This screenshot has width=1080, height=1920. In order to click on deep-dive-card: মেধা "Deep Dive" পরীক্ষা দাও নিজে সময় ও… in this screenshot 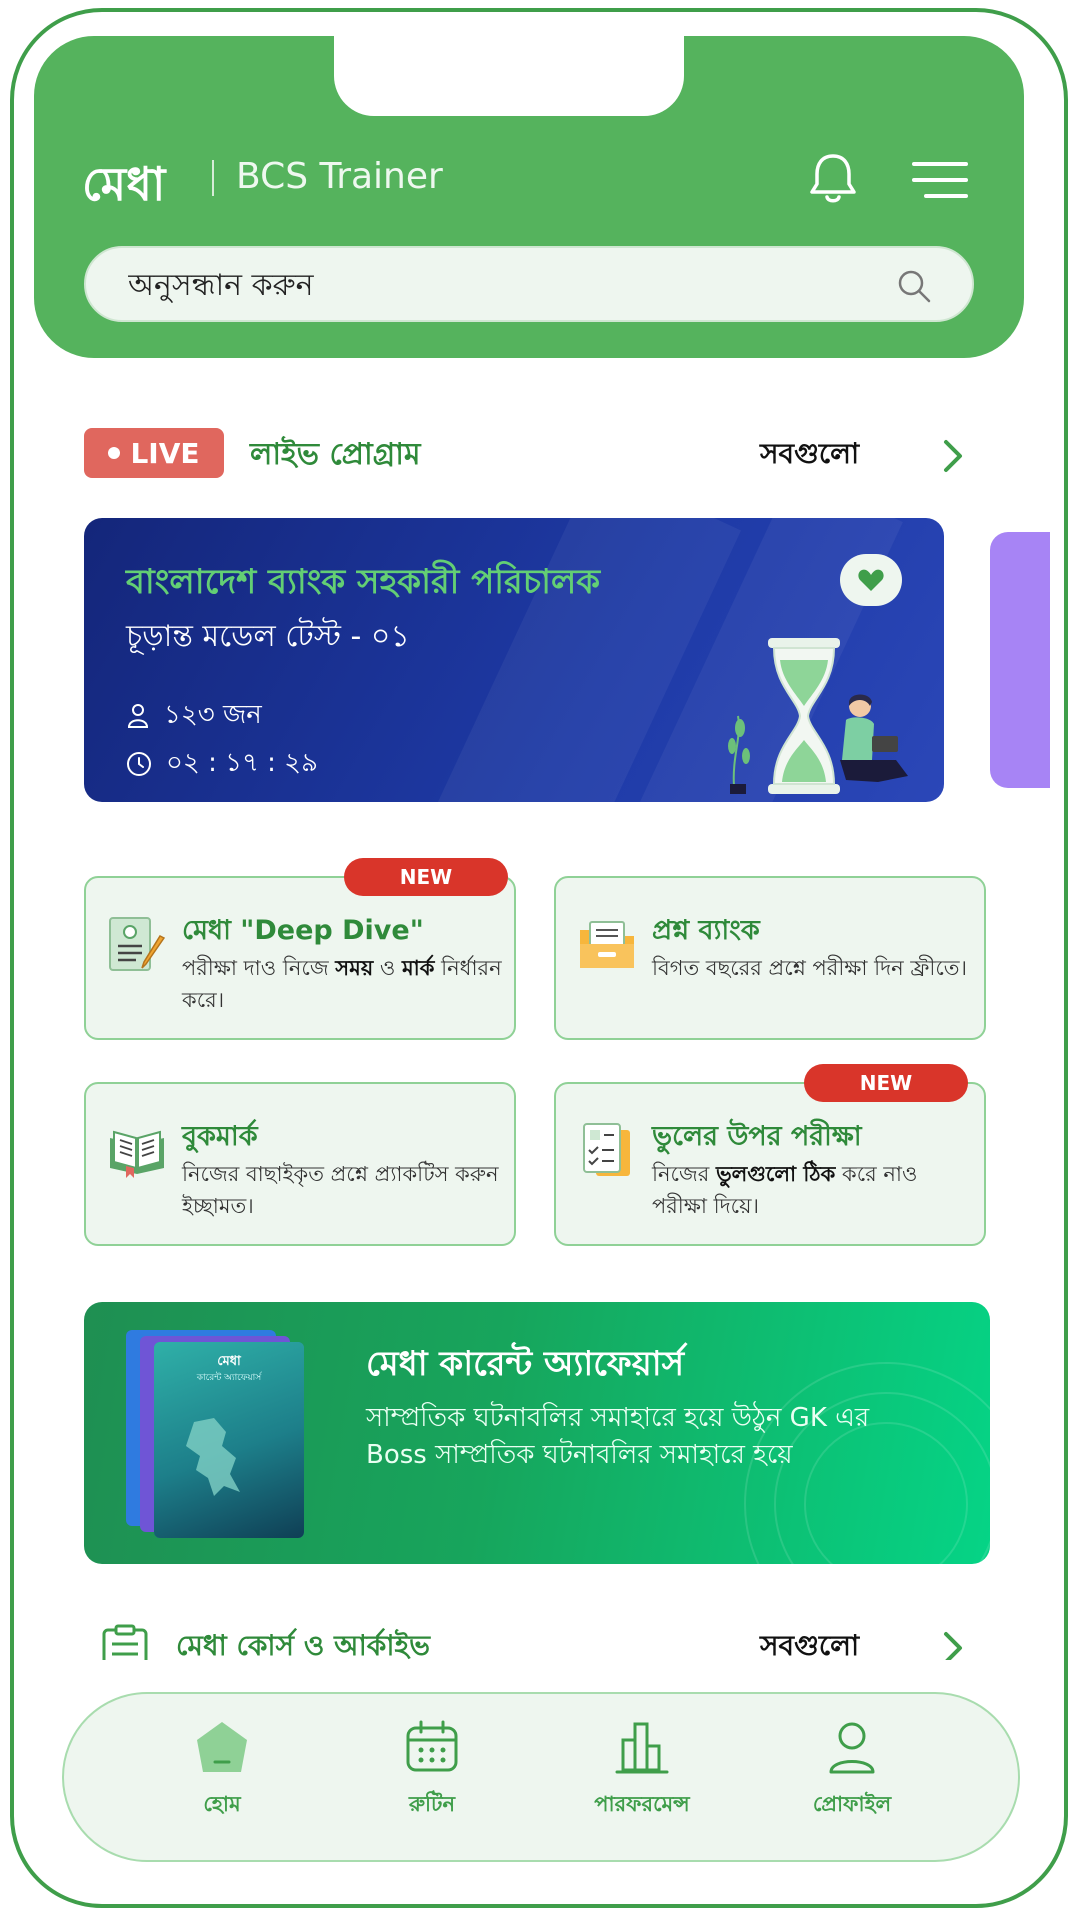, I will do `click(300, 958)`.